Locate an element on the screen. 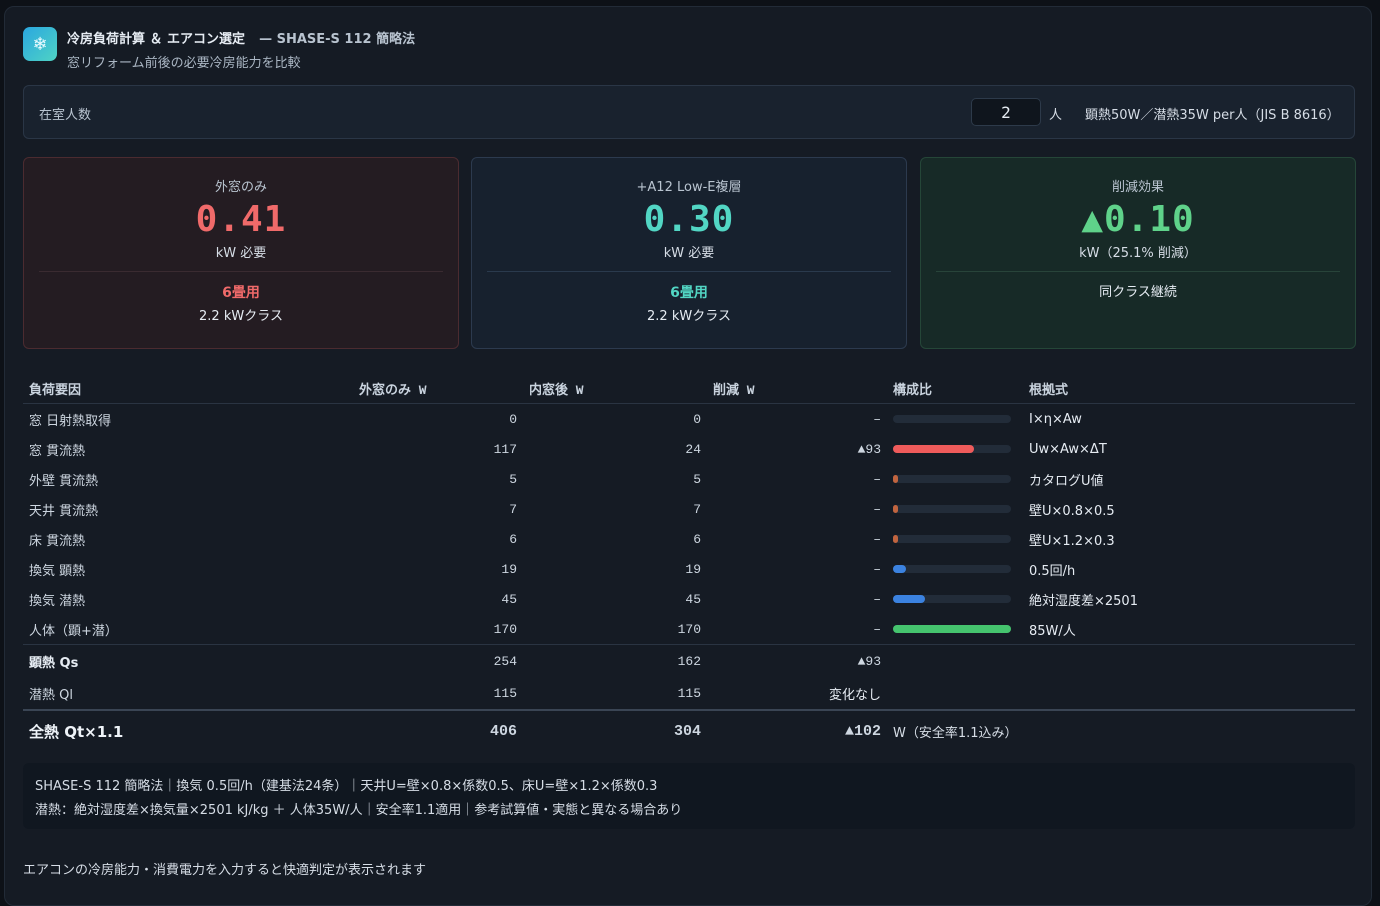  row-factor: 換気 潜熱 is located at coordinates (57, 601).